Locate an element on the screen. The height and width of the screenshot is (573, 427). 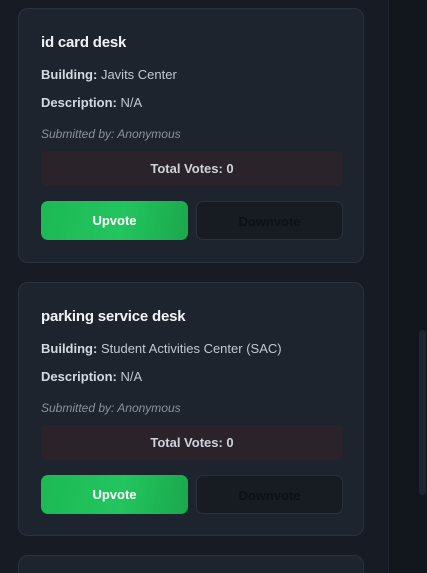
building-field: Building: Javits Center is located at coordinates (109, 74).